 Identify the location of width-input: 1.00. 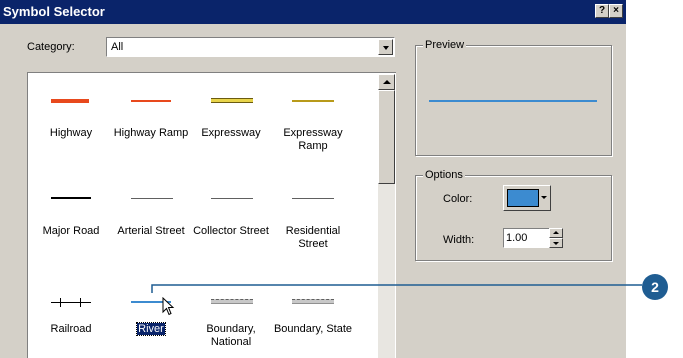
(527, 238).